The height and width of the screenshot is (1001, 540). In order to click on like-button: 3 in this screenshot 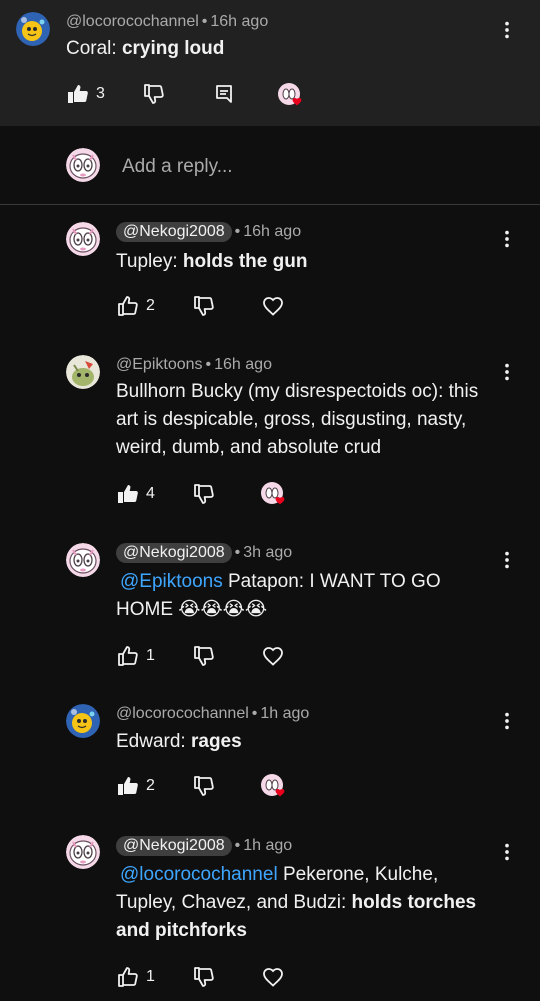, I will do `click(85, 94)`.